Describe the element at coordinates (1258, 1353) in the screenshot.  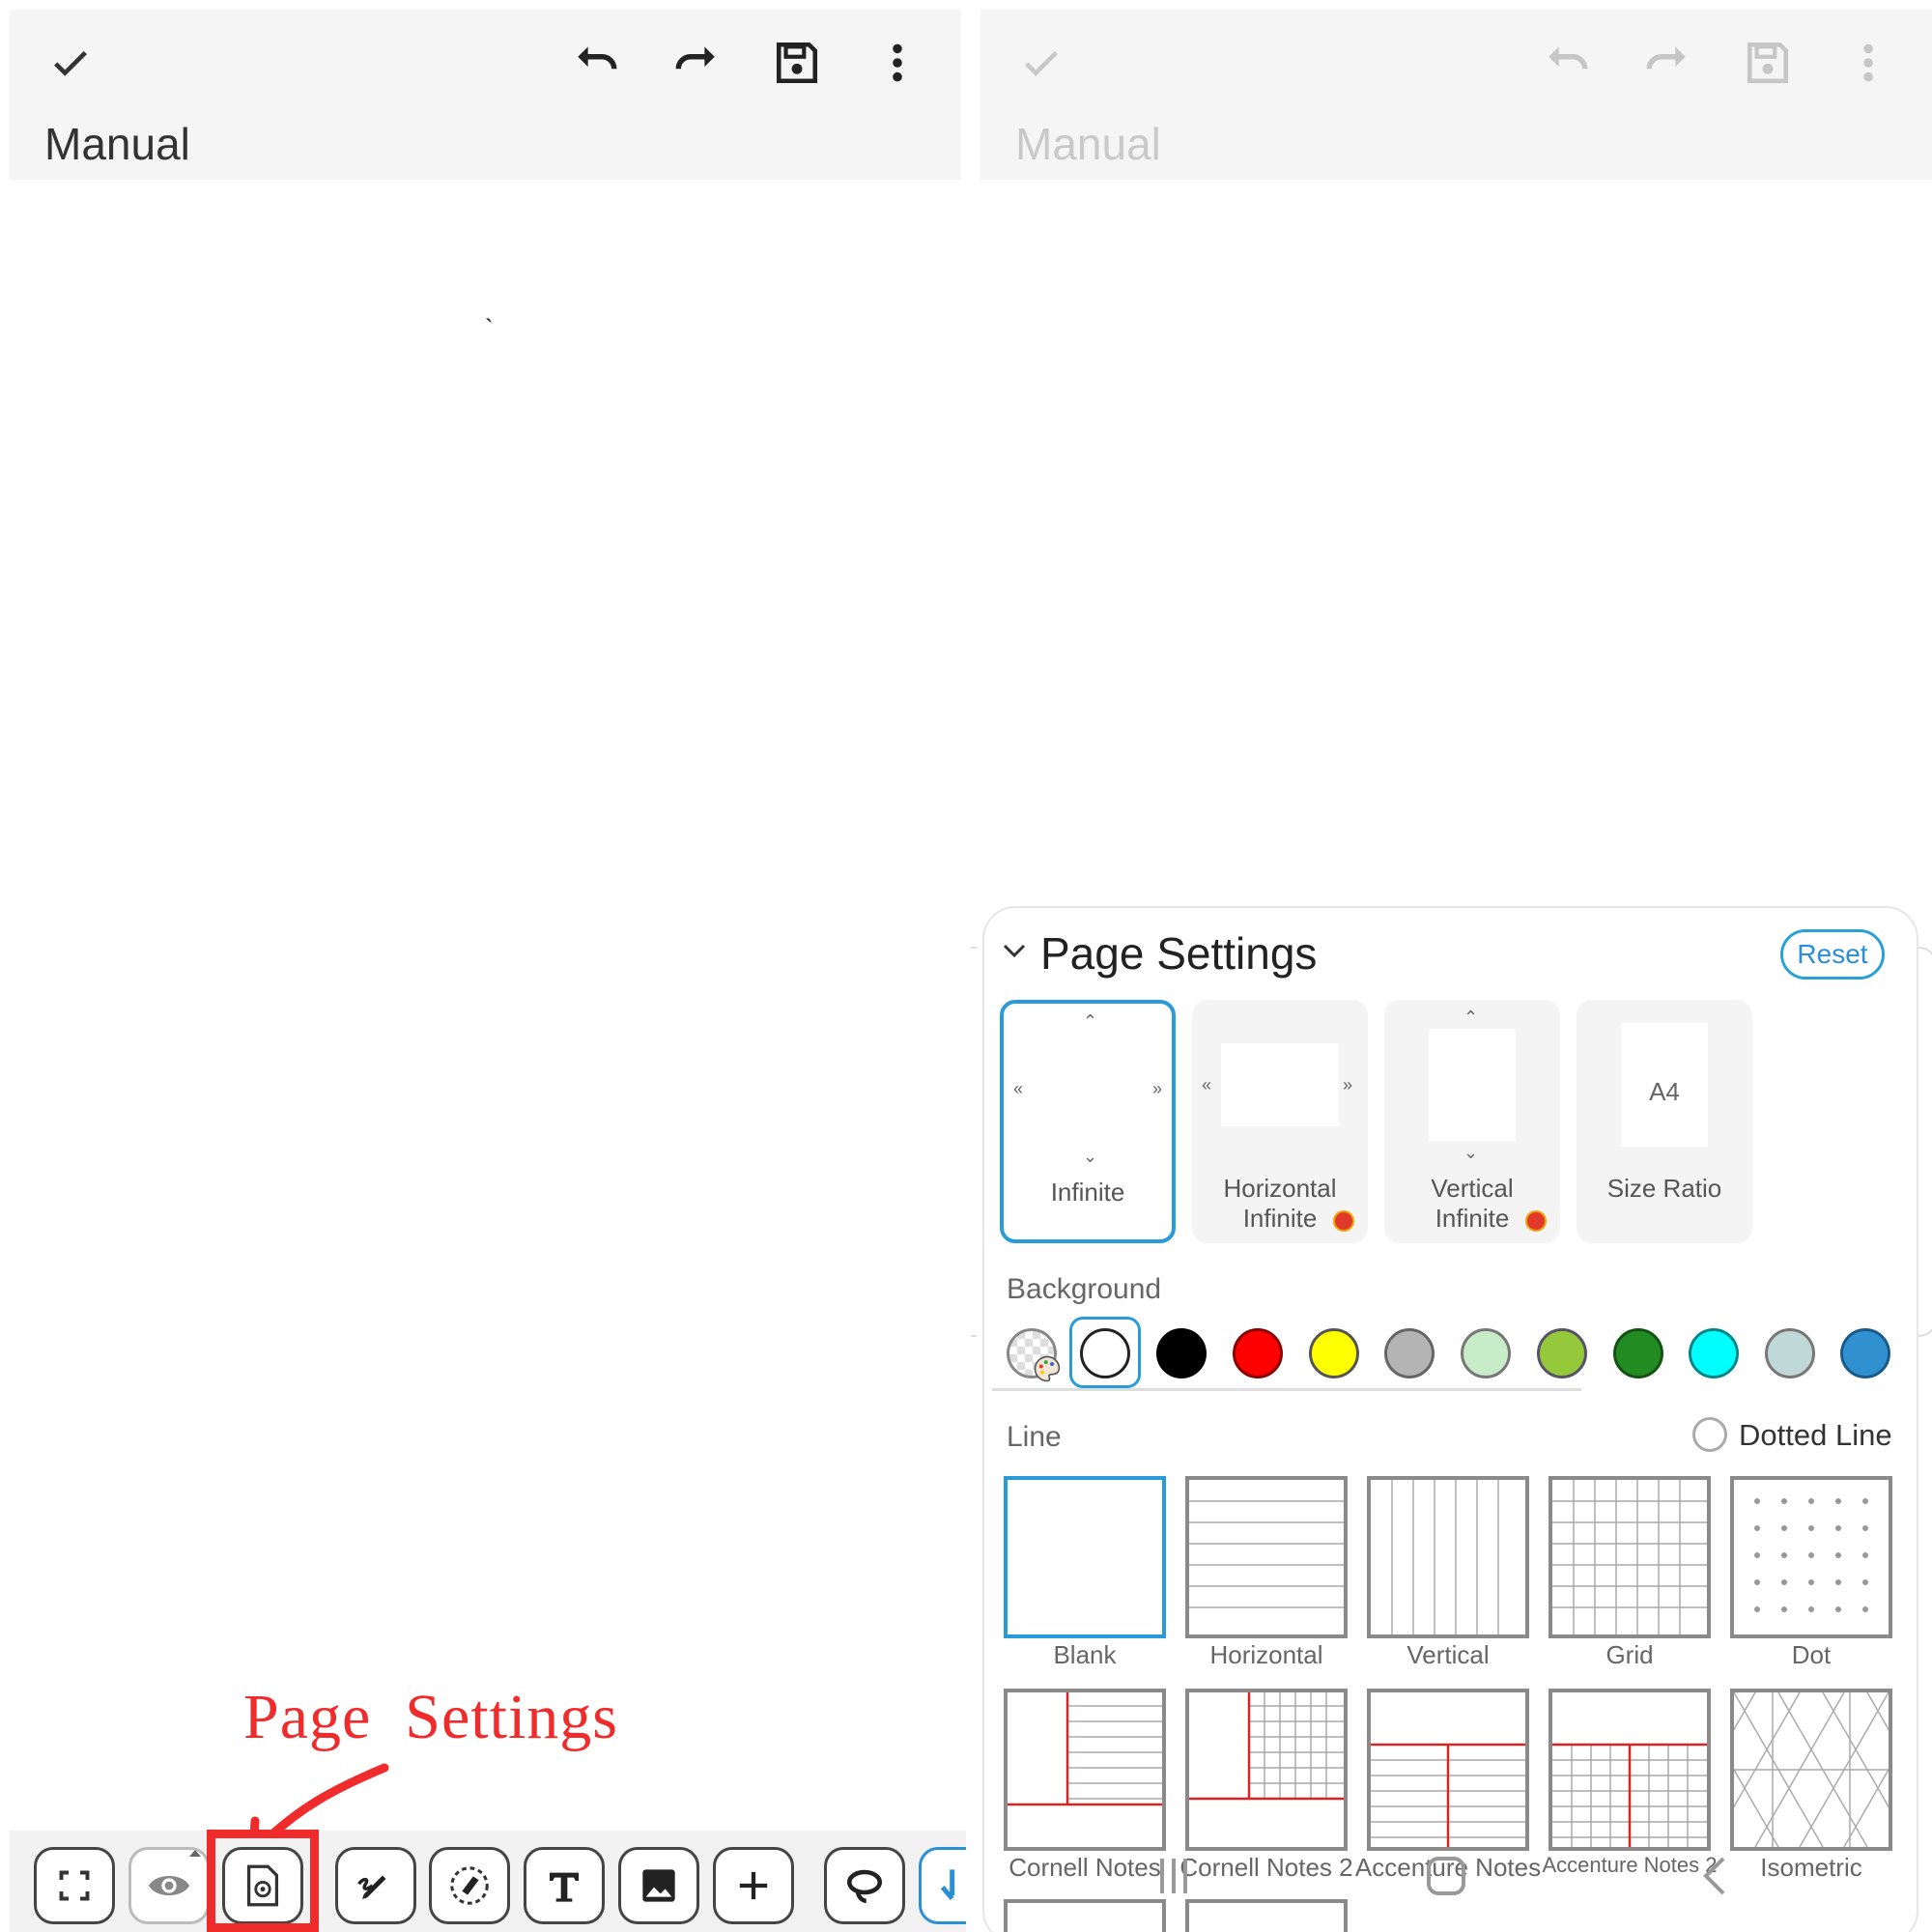
I see `red-swatch` at that location.